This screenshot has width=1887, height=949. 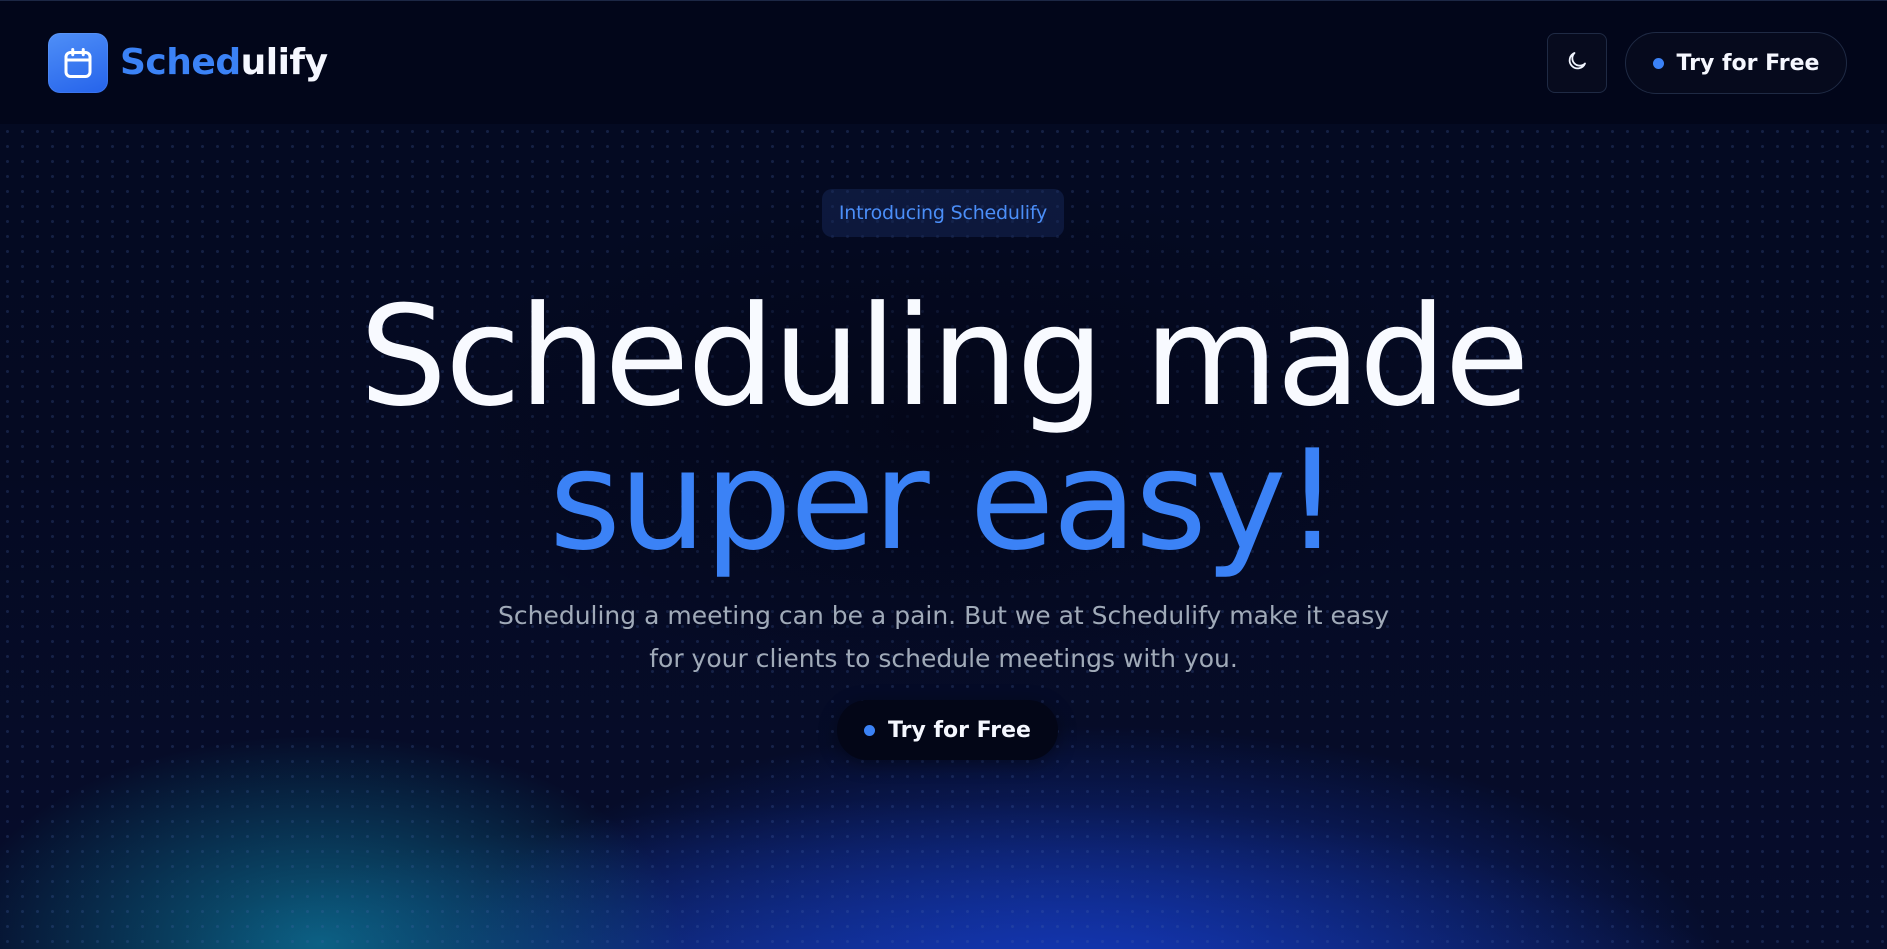 I want to click on hero-try-for-free-button: Try for Free, so click(x=947, y=730).